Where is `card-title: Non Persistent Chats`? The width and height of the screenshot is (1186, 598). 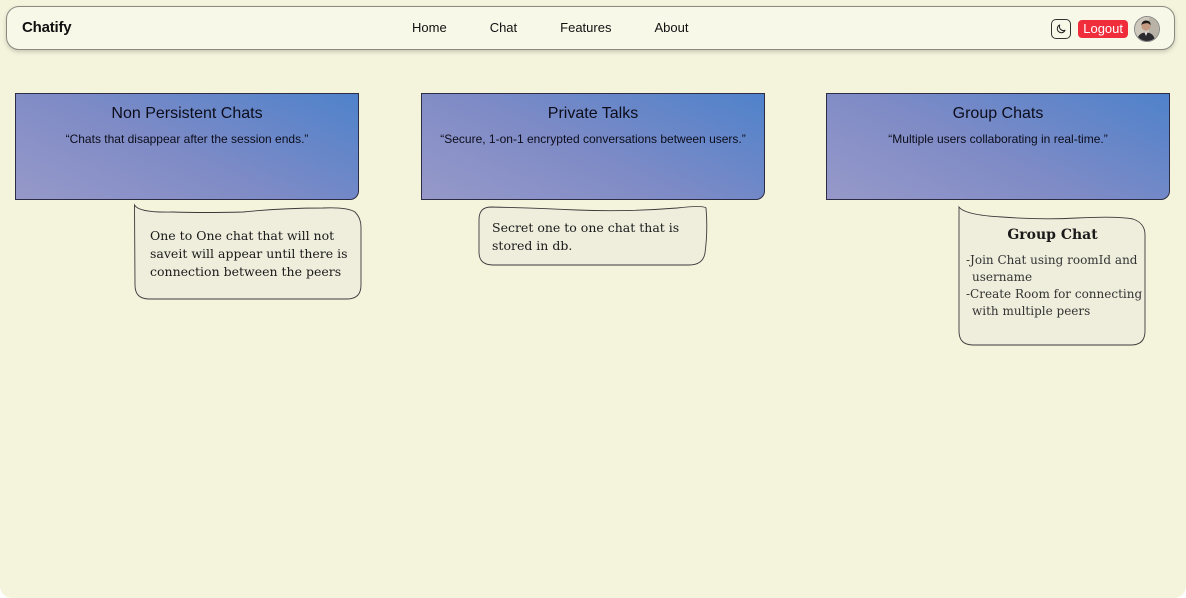 card-title: Non Persistent Chats is located at coordinates (187, 113).